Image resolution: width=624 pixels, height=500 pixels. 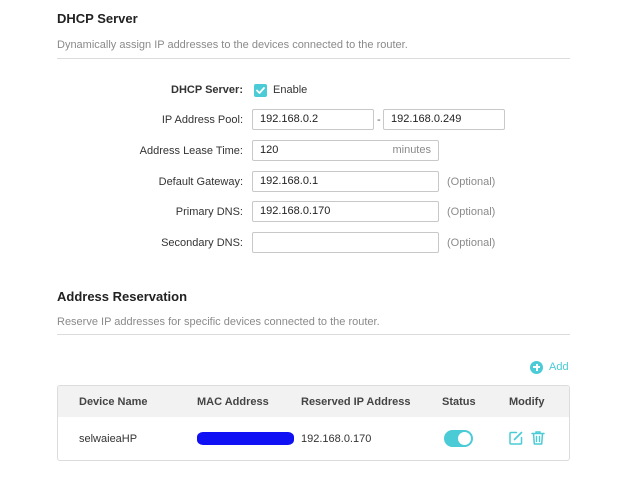 What do you see at coordinates (379, 120) in the screenshot?
I see `ip-pool-dash: -` at bounding box center [379, 120].